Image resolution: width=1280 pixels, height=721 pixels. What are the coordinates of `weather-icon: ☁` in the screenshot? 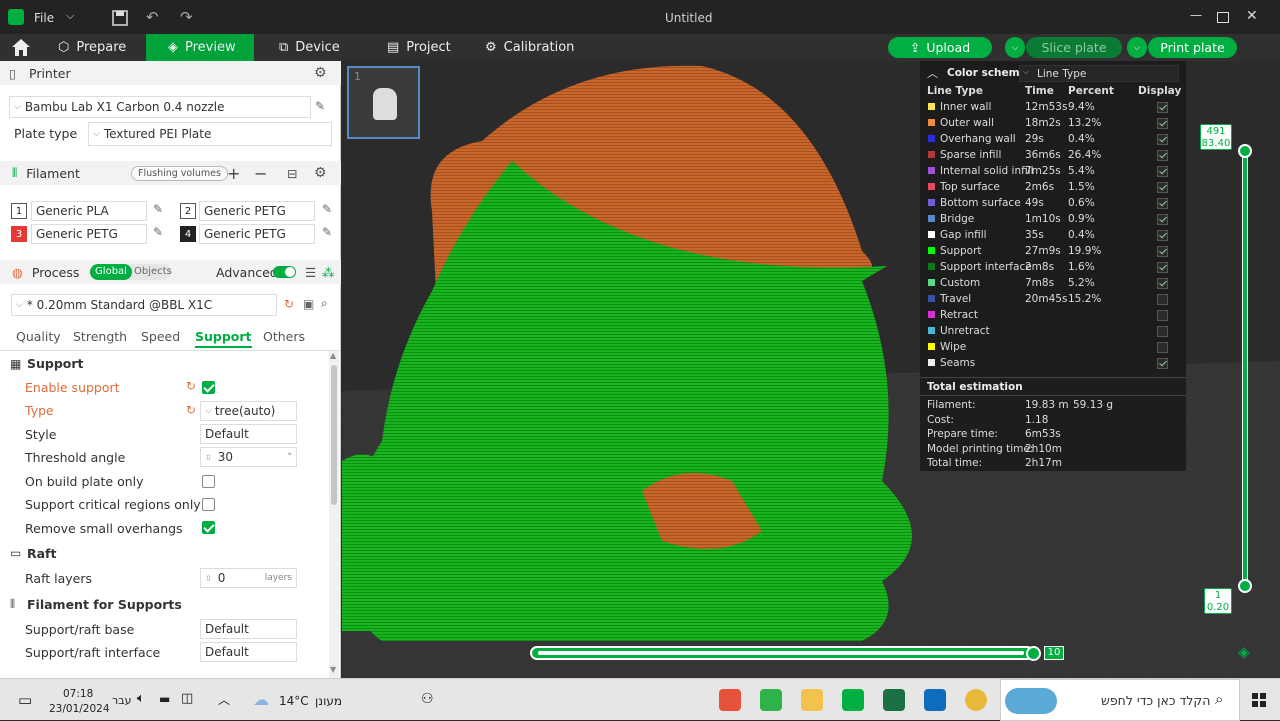 It's located at (261, 699).